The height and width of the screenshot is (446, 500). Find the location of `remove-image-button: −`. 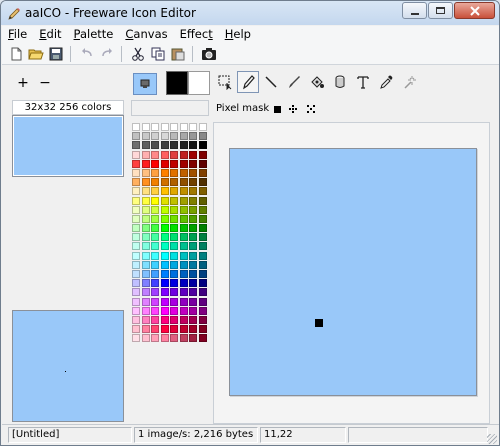

remove-image-button: − is located at coordinates (45, 83).